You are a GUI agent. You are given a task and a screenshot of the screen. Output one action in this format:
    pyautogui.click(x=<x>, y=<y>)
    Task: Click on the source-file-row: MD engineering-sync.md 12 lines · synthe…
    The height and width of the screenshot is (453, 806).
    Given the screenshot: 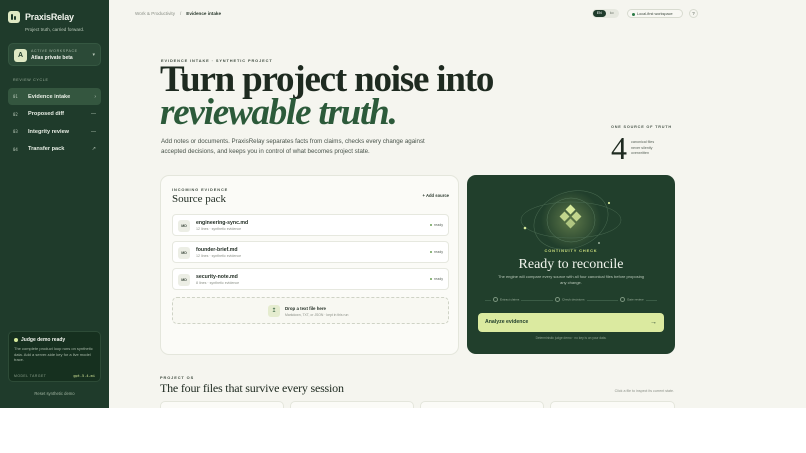 What is the action you would take?
    pyautogui.click(x=310, y=225)
    